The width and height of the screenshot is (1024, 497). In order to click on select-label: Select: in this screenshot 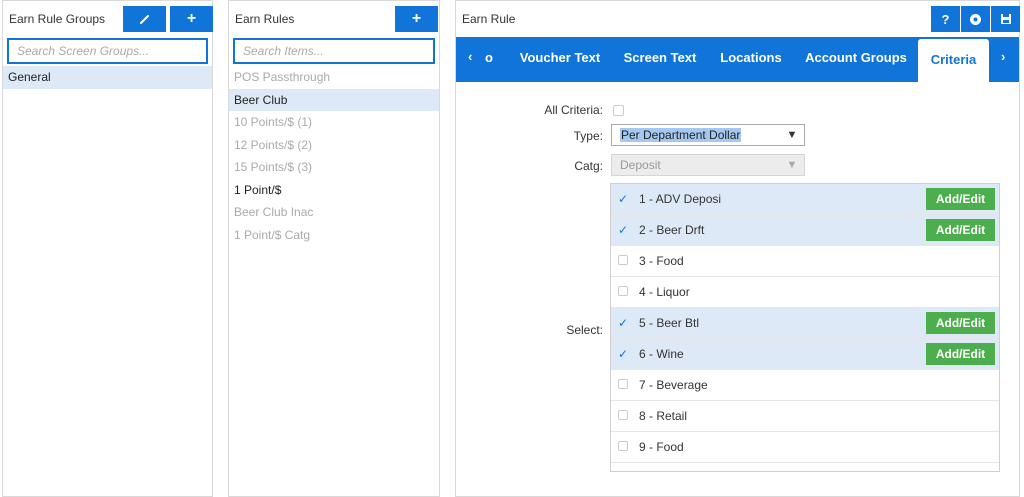, I will do `click(584, 330)`.